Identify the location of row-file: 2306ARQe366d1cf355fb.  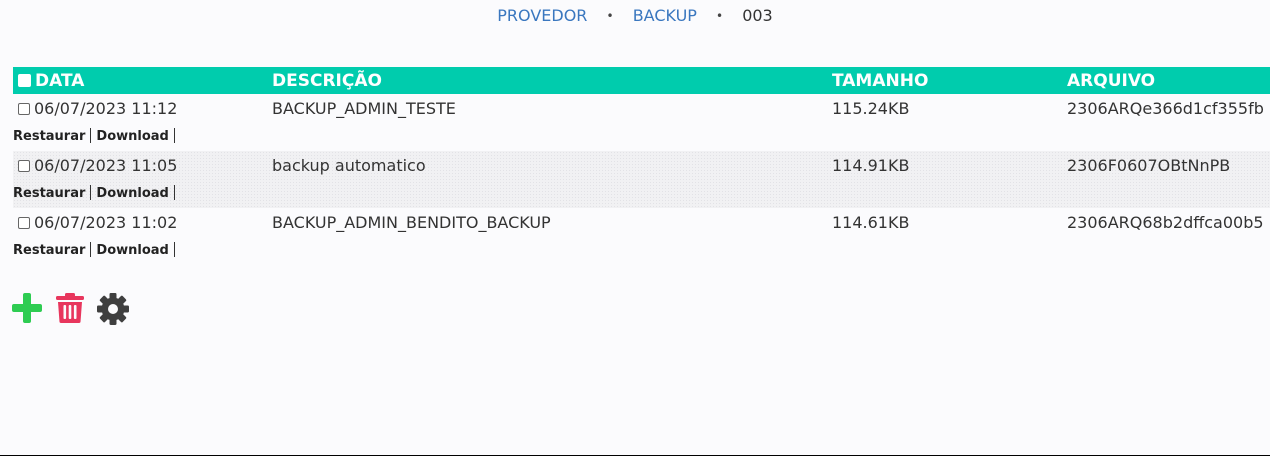
(1165, 108).